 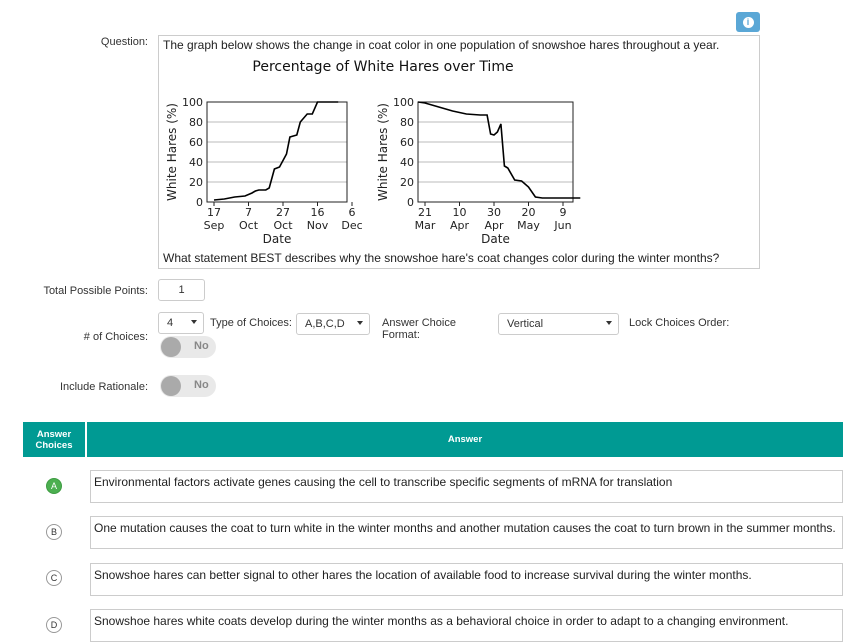 I want to click on x-tick-month: Jun, so click(x=562, y=225).